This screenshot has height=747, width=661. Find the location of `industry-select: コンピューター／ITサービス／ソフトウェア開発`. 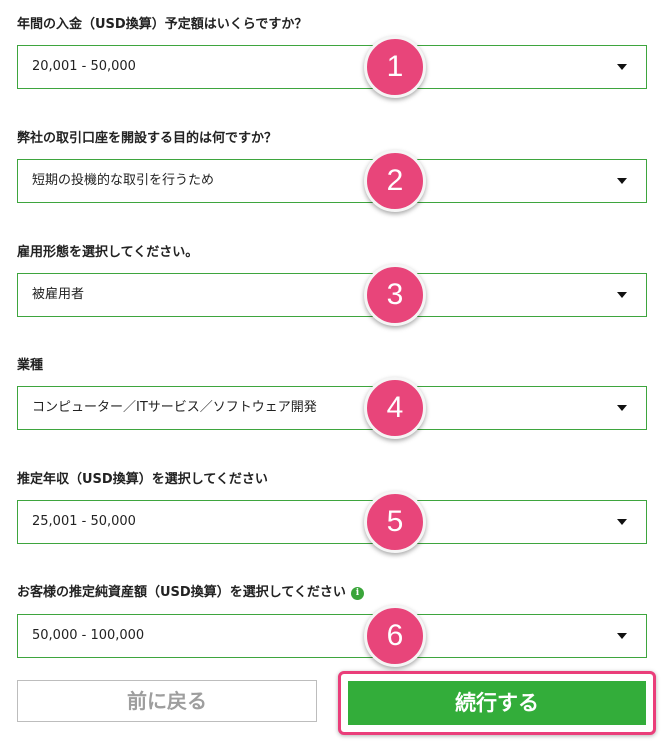

industry-select: コンピューター／ITサービス／ソフトウェア開発 is located at coordinates (332, 408).